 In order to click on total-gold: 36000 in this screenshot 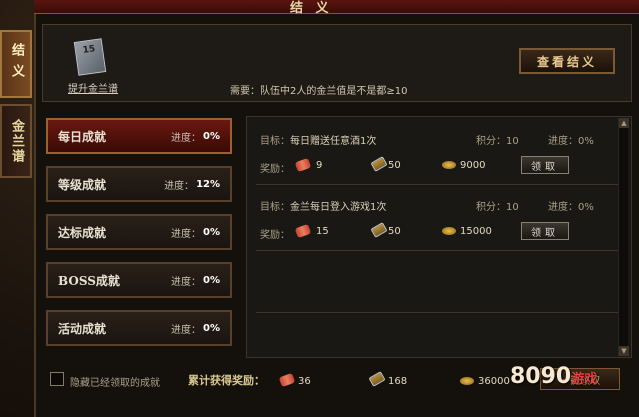, I will do `click(494, 381)`.